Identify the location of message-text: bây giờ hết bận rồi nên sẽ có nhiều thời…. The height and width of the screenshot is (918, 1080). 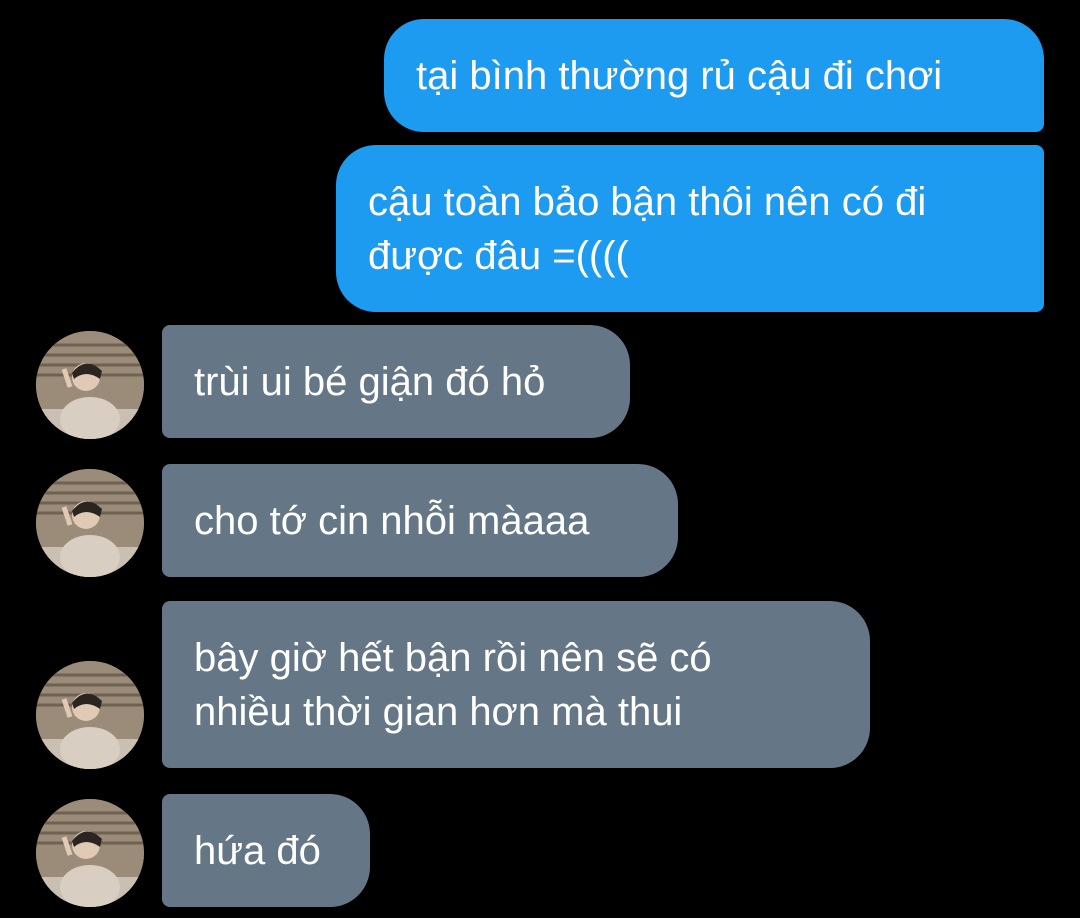
(453, 685).